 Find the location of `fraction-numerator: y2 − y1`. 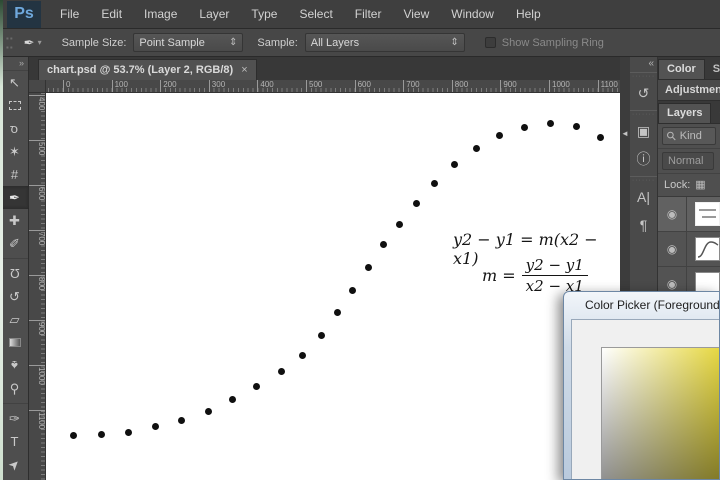

fraction-numerator: y2 − y1 is located at coordinates (554, 265).